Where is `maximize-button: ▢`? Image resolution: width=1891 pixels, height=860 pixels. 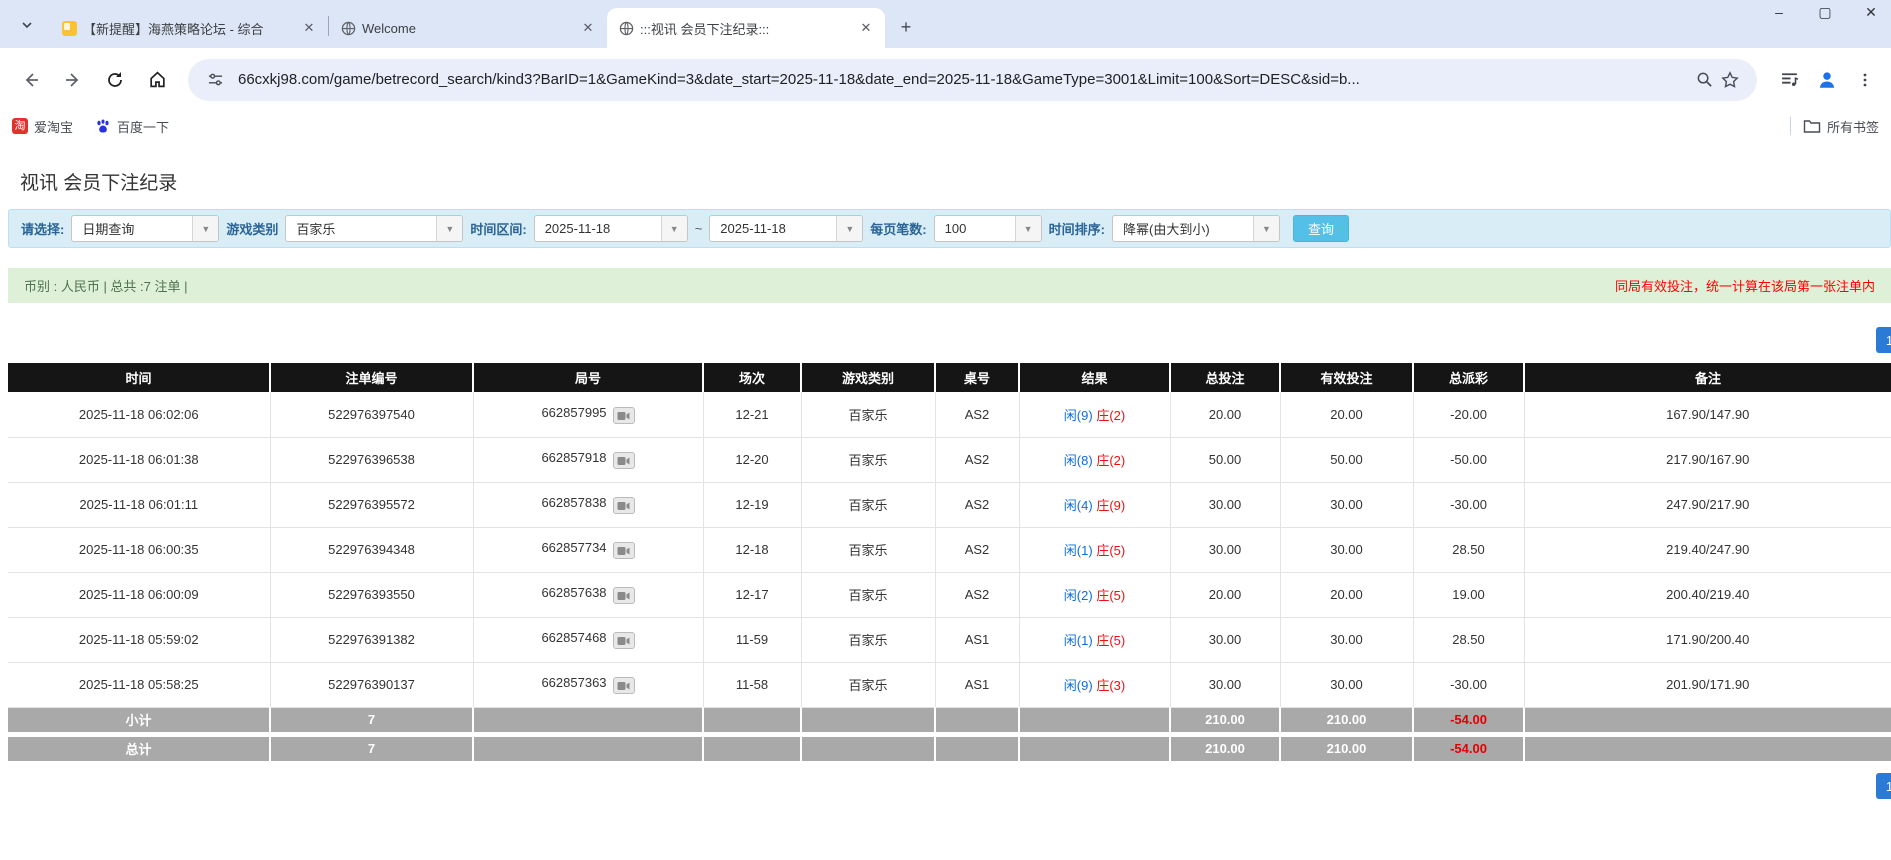 maximize-button: ▢ is located at coordinates (1825, 12).